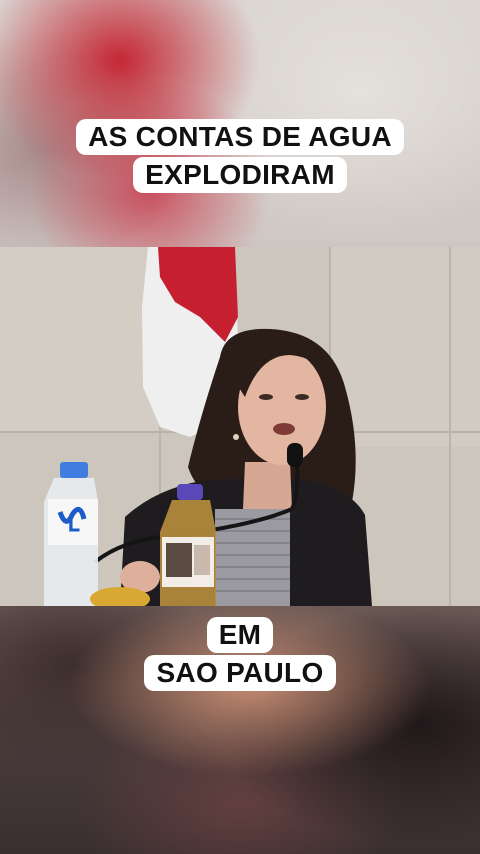  What do you see at coordinates (267, 485) in the screenshot?
I see `neck` at bounding box center [267, 485].